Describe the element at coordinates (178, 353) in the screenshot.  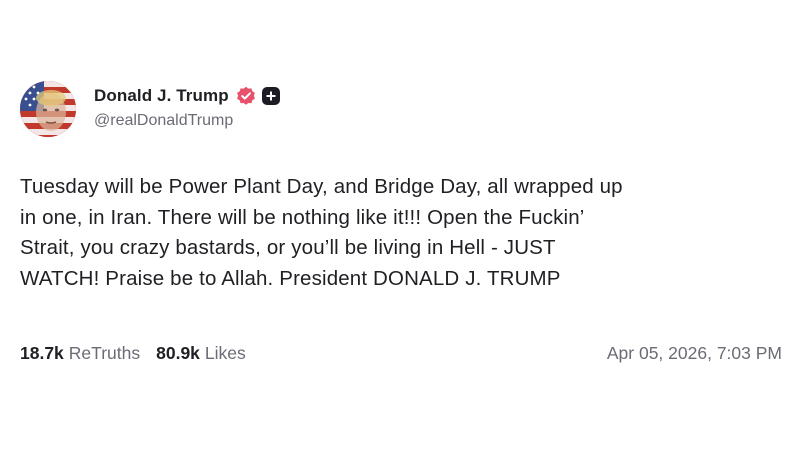
I see `likes-count: 80.9k` at that location.